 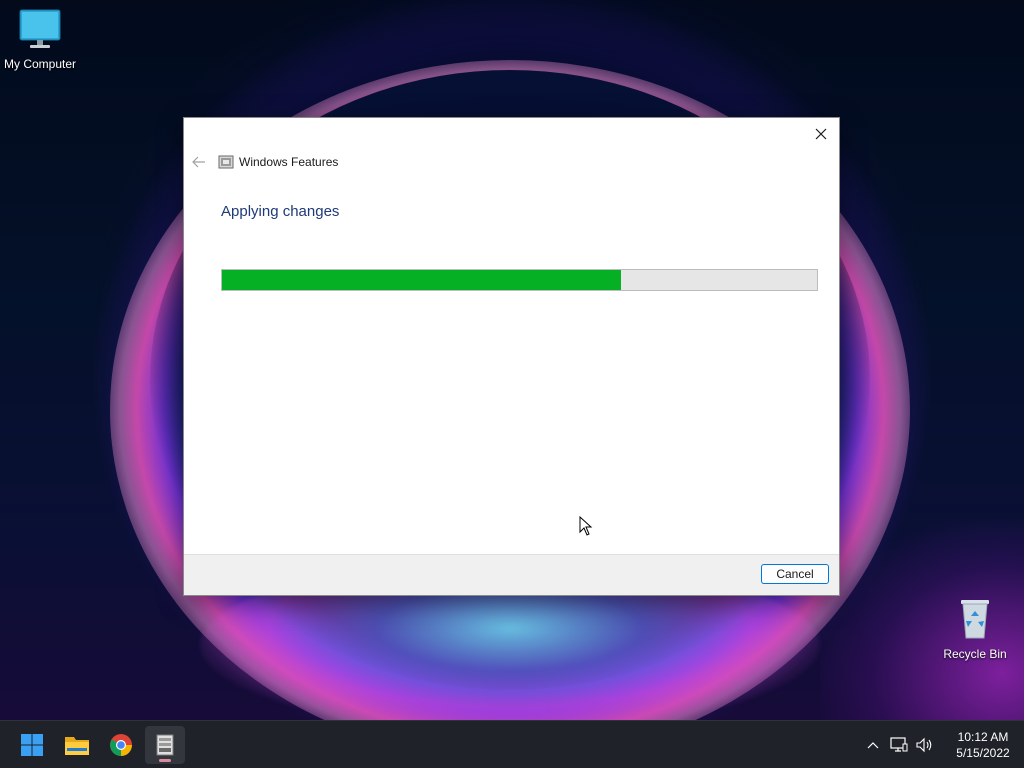 I want to click on network-button, so click(x=899, y=745).